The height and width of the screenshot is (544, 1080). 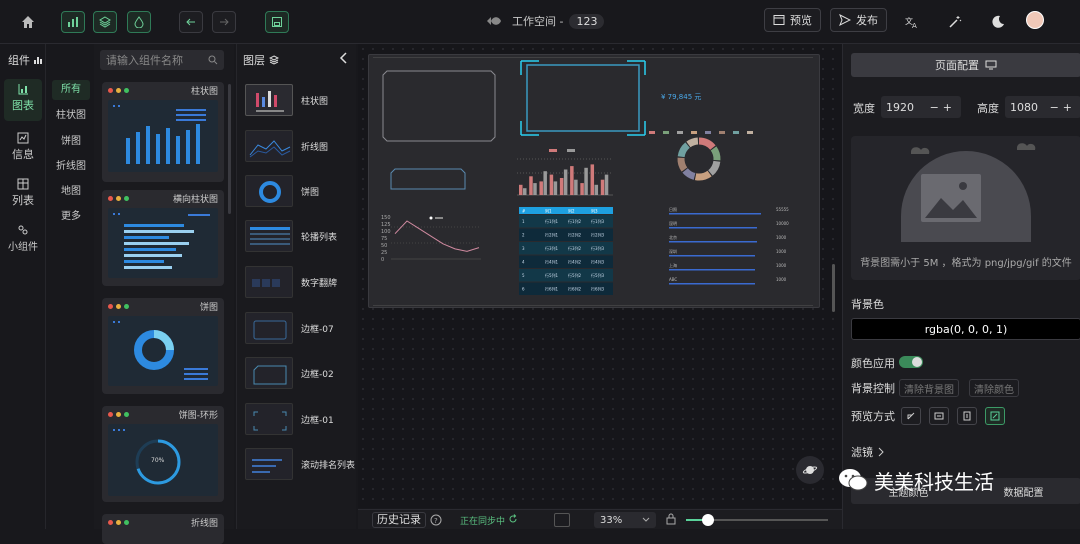 I want to click on subnav-item-pie: 饼图, so click(x=71, y=142).